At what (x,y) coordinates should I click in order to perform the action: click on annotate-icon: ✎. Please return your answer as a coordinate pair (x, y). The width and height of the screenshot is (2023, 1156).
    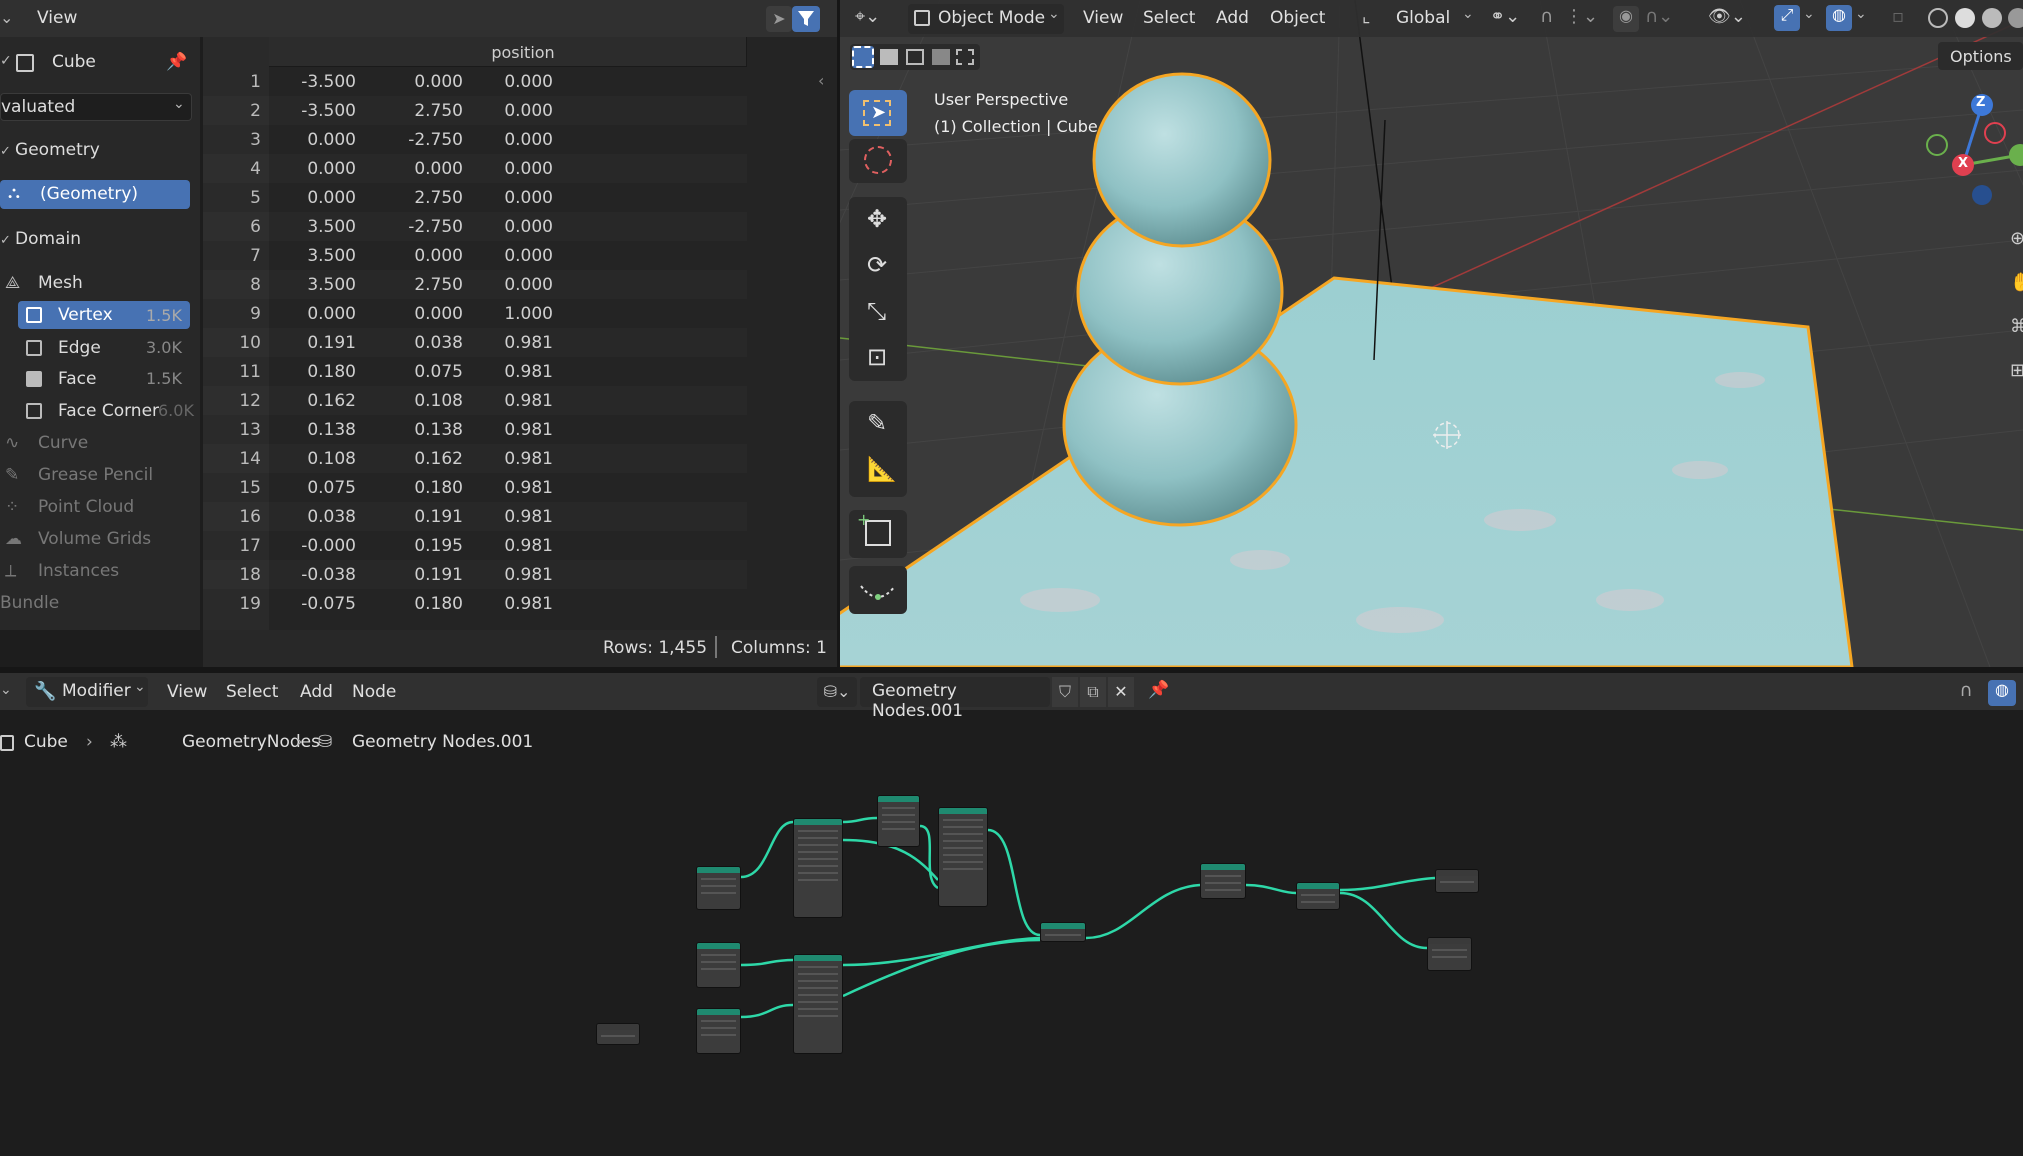
    Looking at the image, I should click on (877, 423).